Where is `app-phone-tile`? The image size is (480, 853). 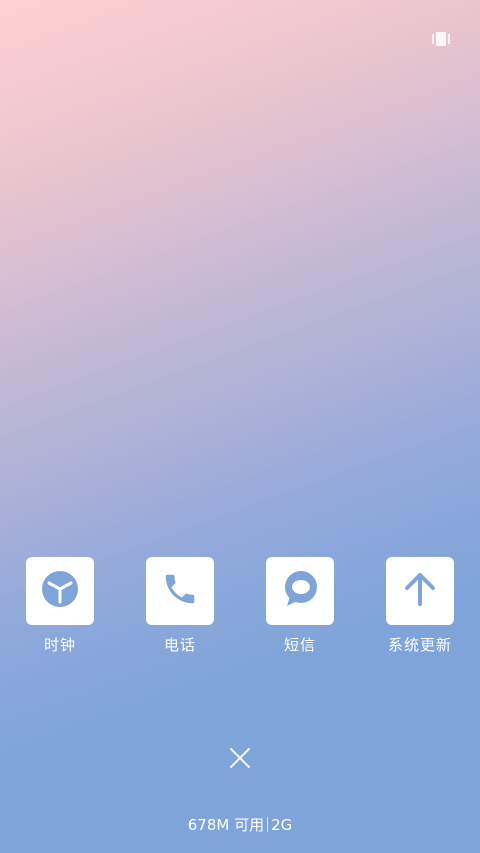 app-phone-tile is located at coordinates (180, 591).